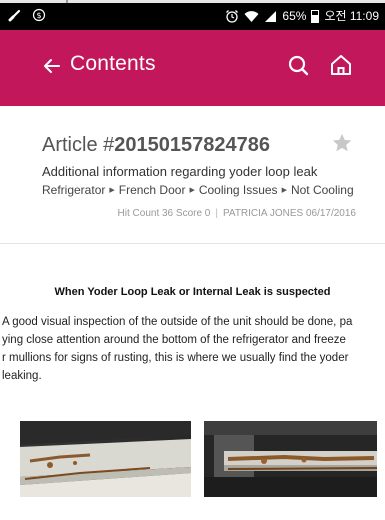 The width and height of the screenshot is (385, 520). What do you see at coordinates (105, 459) in the screenshot?
I see `photo-rusted-yoder-loop-left` at bounding box center [105, 459].